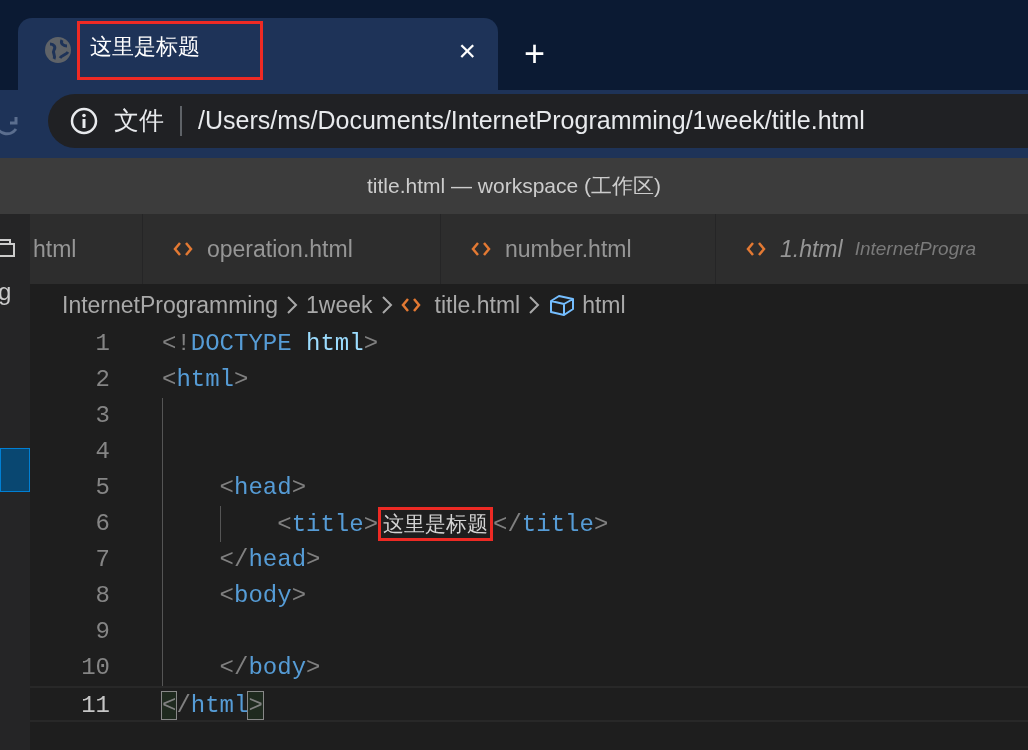 This screenshot has height=750, width=1028. Describe the element at coordinates (170, 305) in the screenshot. I see `breadcrumb-item: InternetProgramming` at that location.